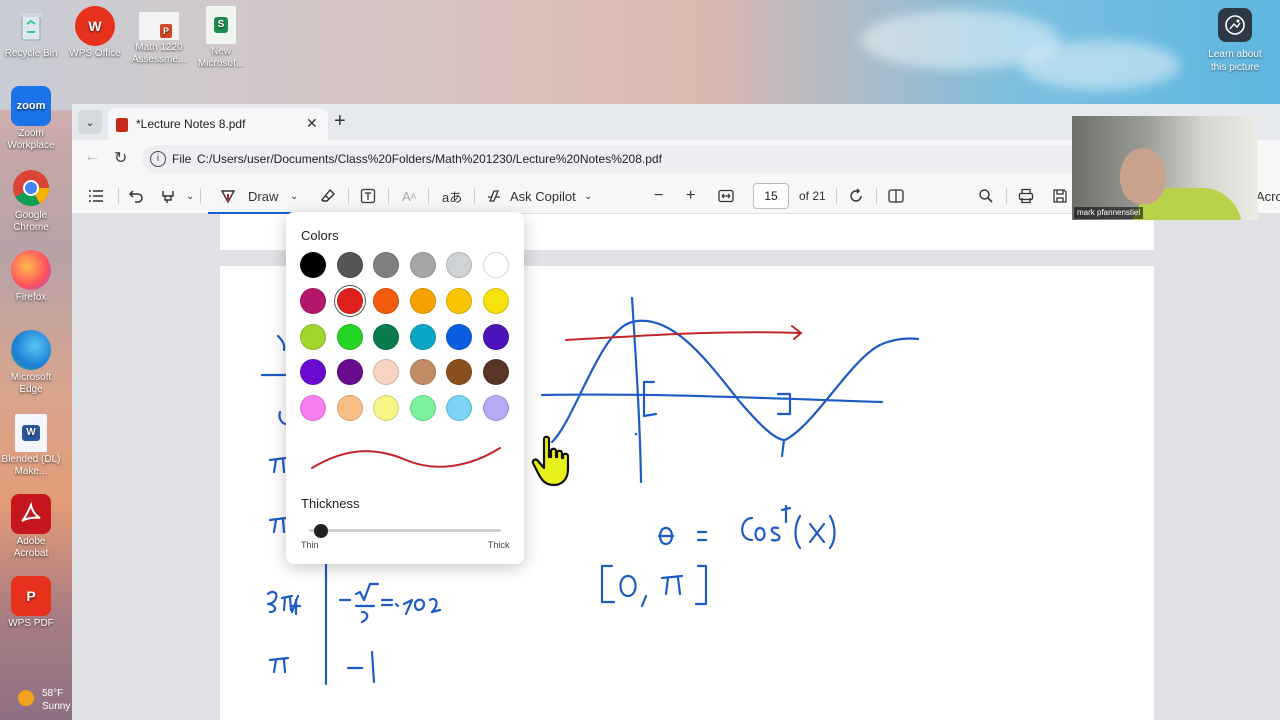 The image size is (1280, 720). I want to click on hand-cursor-icon, so click(550, 461).